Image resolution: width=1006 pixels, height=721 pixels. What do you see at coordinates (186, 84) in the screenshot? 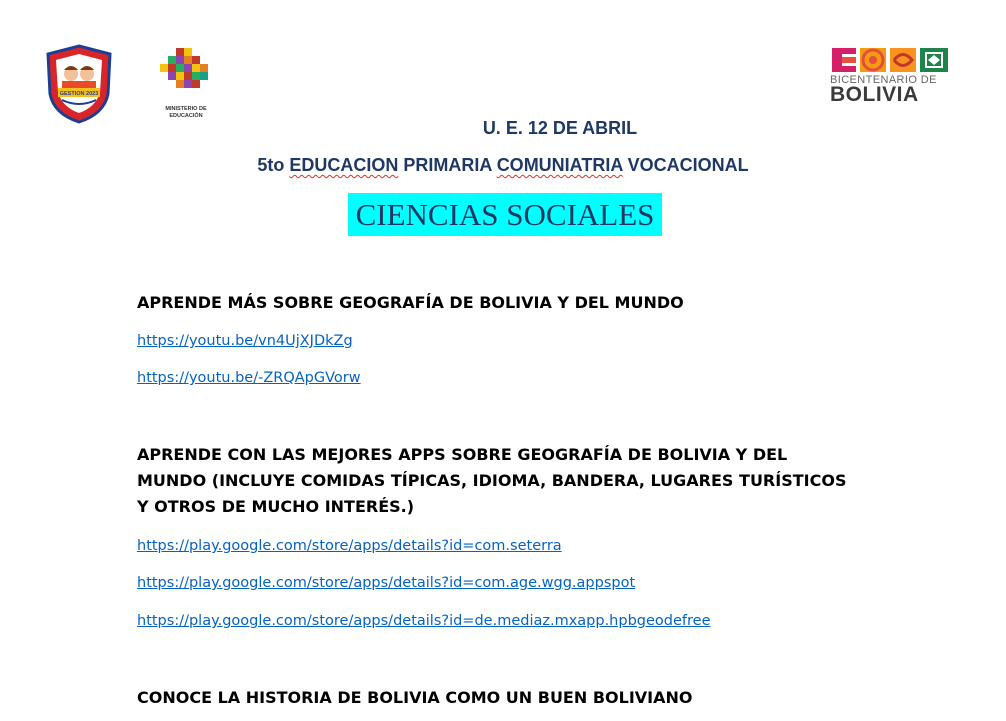
I see `ministry-logo: MINISTERIO DE EDUCACIÓN` at bounding box center [186, 84].